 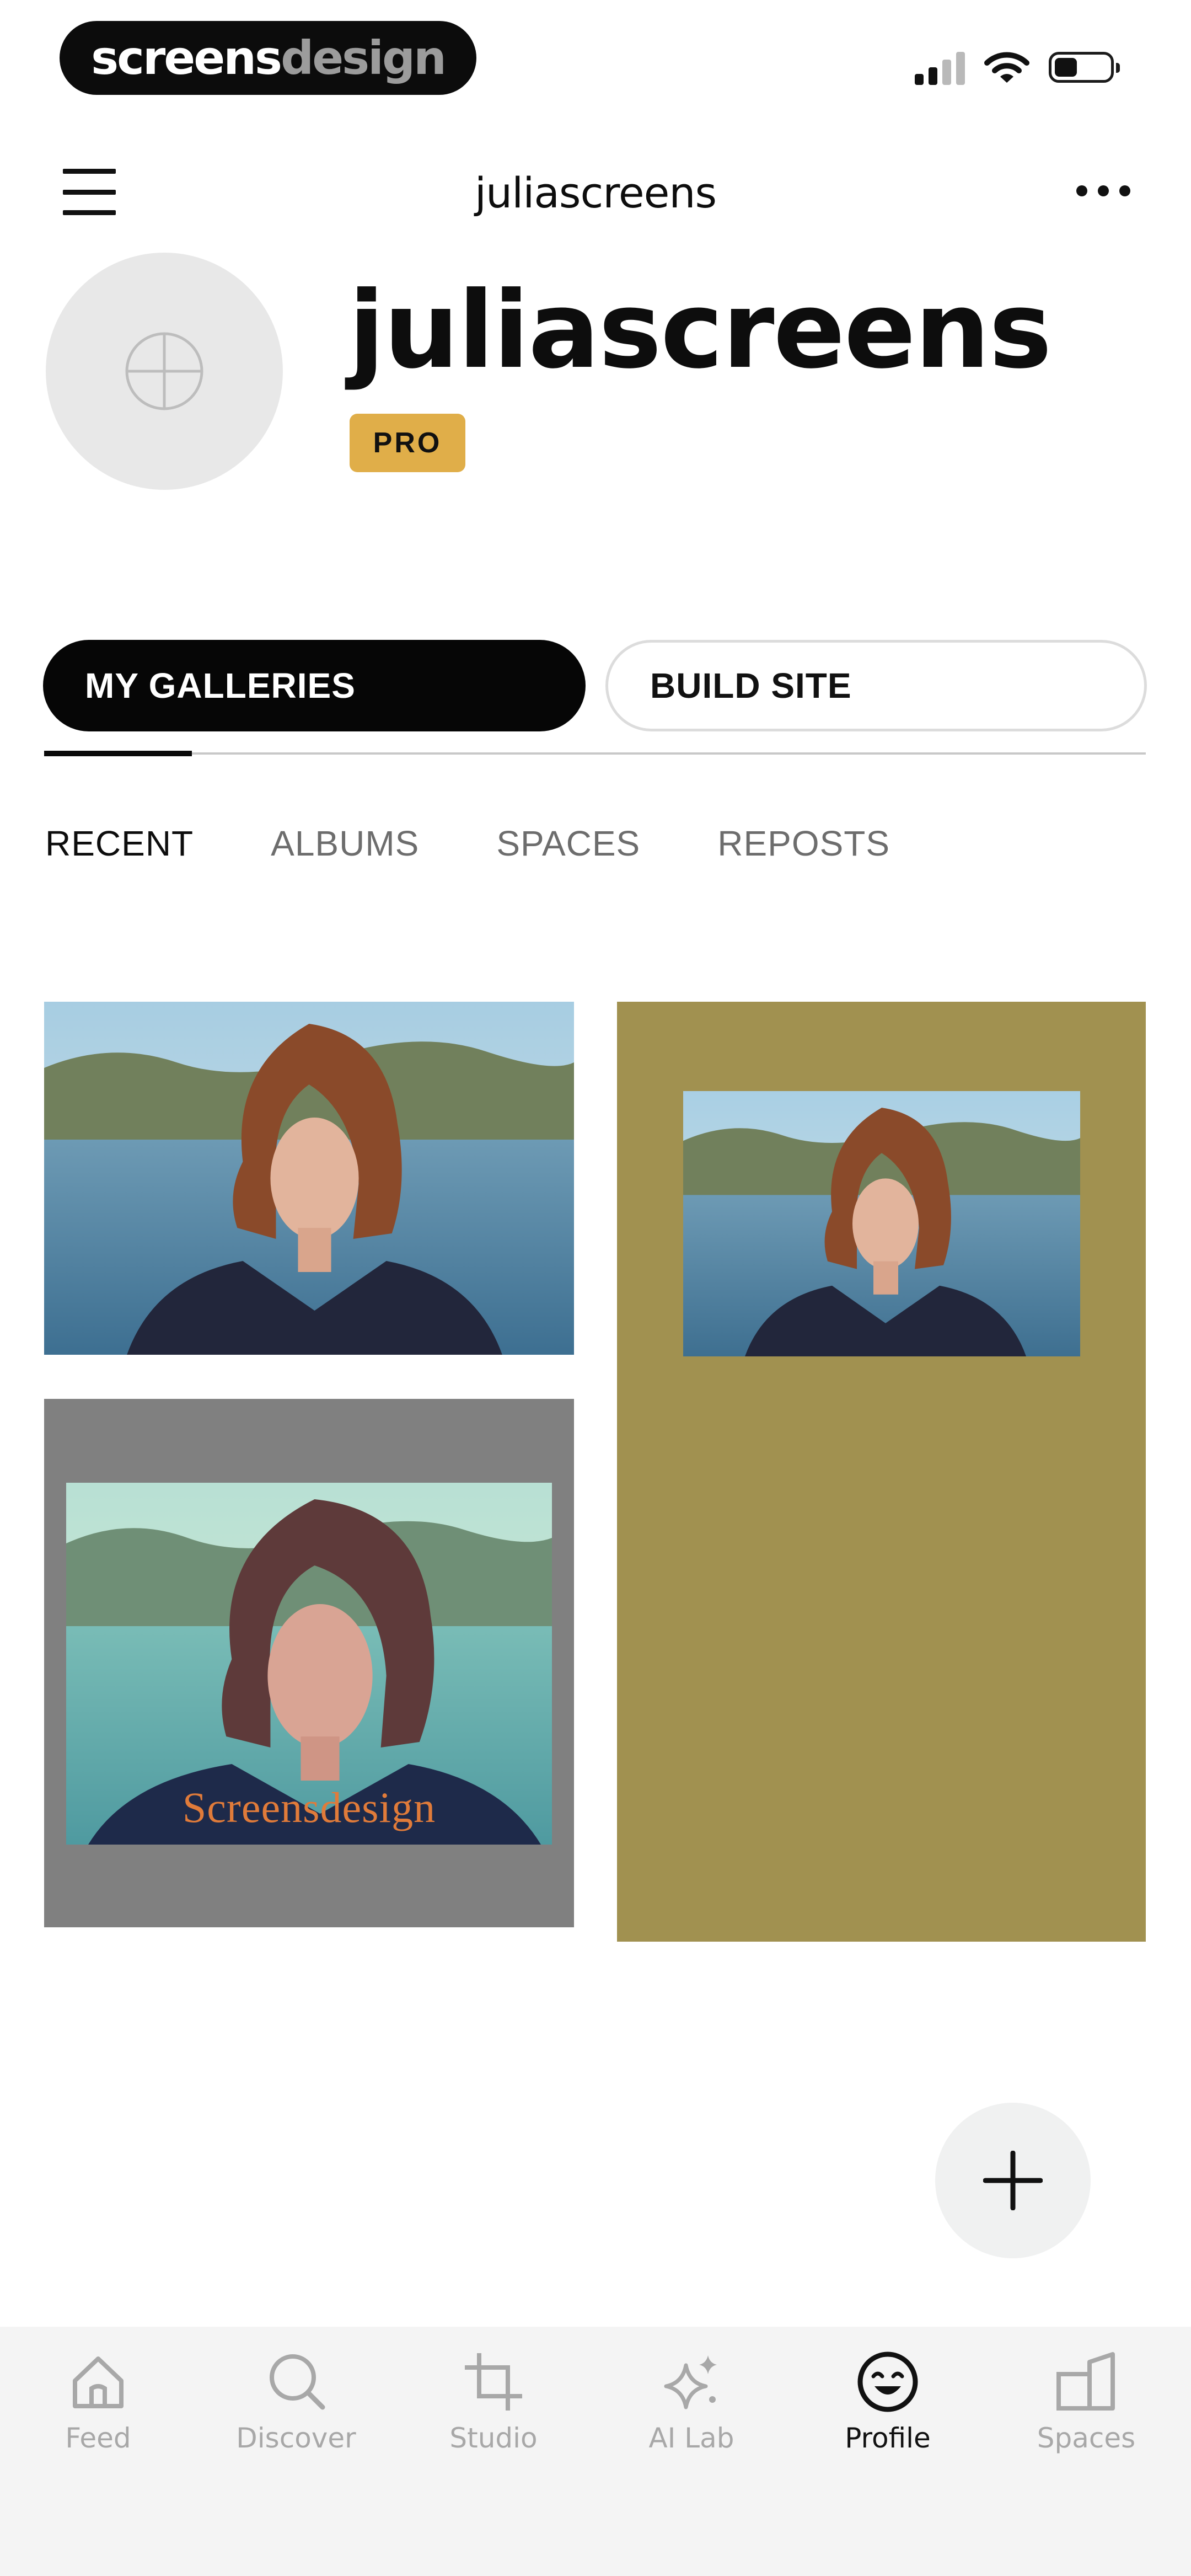 What do you see at coordinates (364, 58) in the screenshot?
I see `brand-logo-part2: design` at bounding box center [364, 58].